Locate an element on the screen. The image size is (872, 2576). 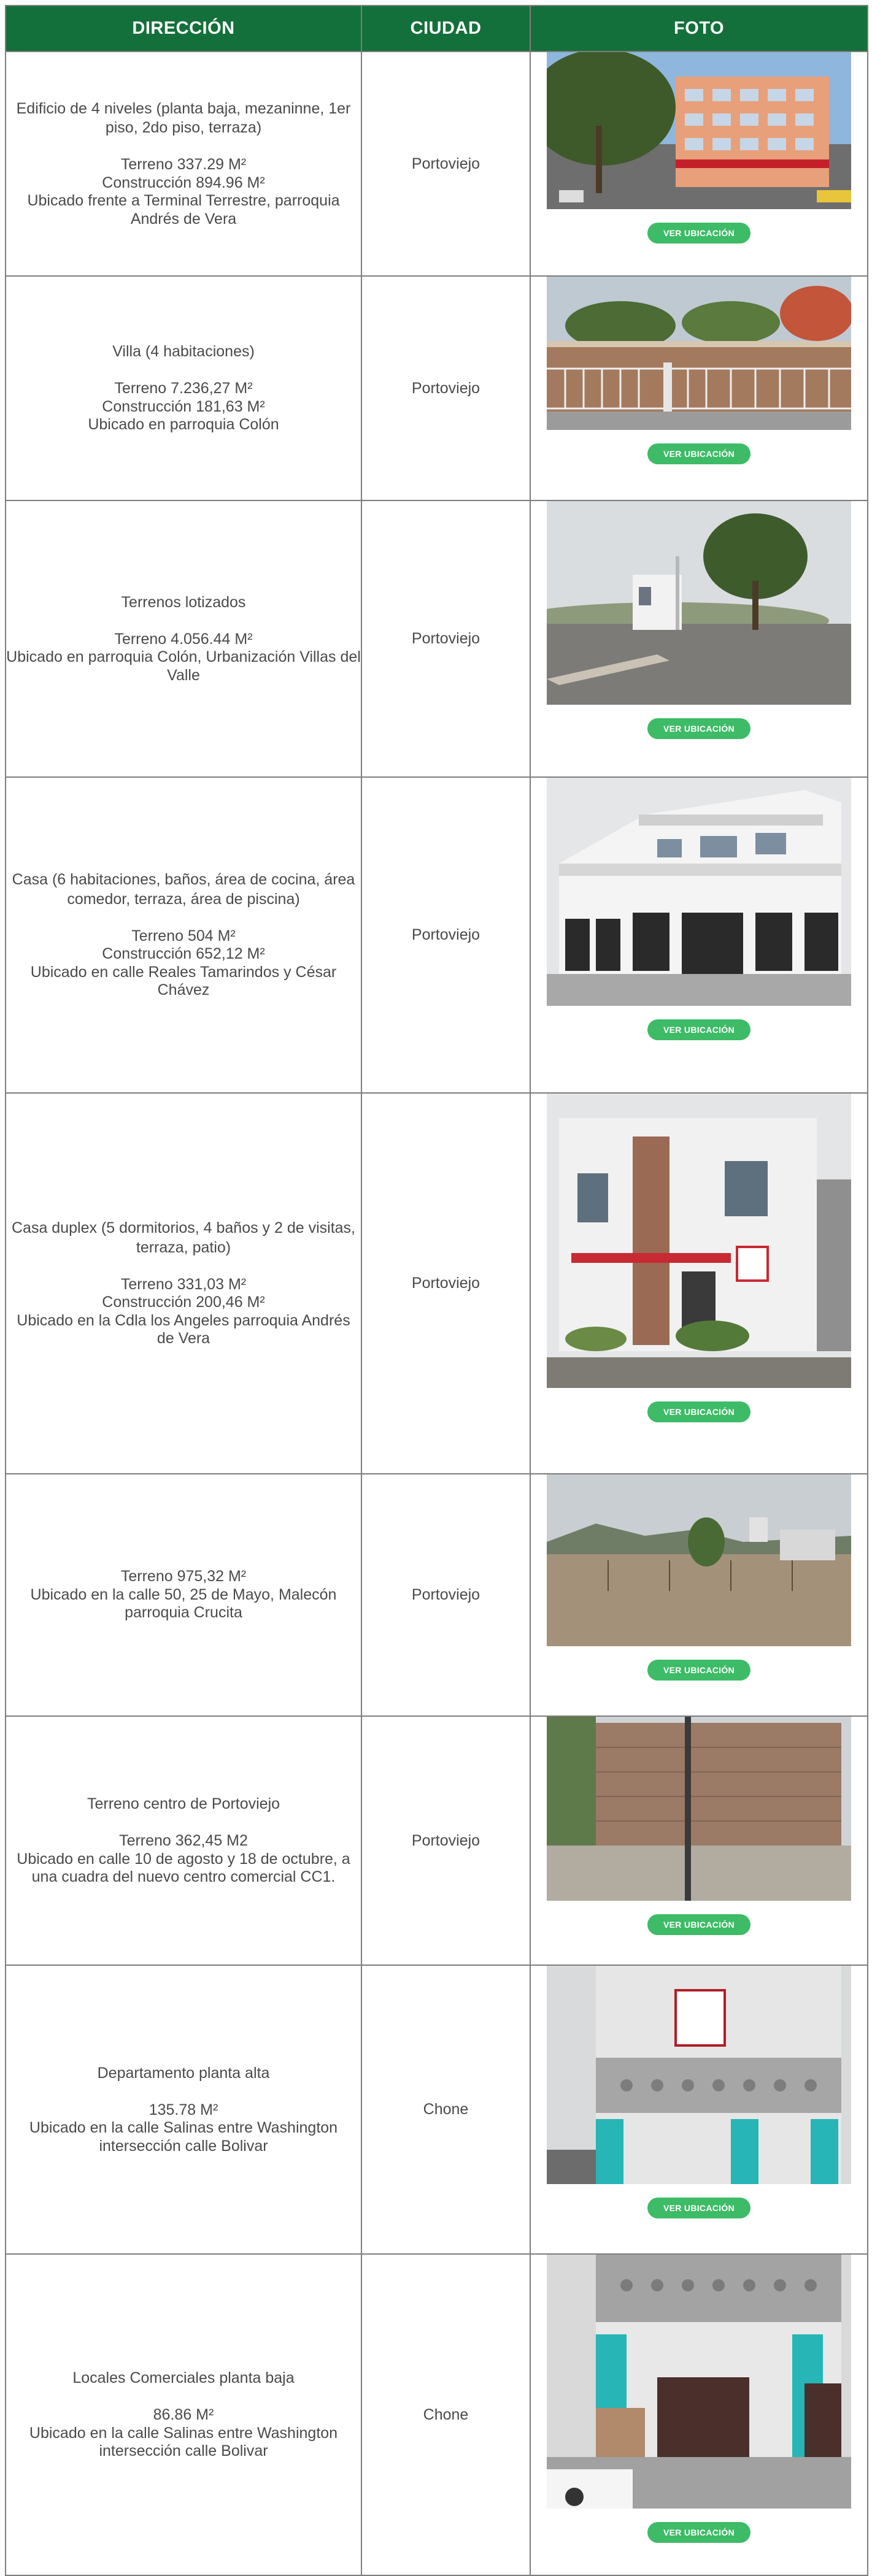
white-house-photo is located at coordinates (699, 892).